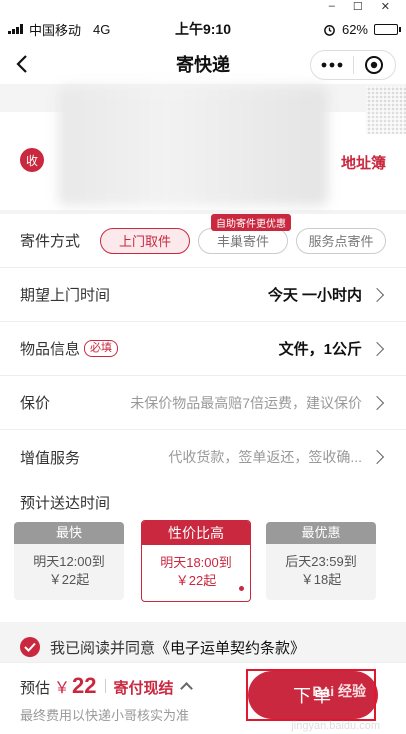 The width and height of the screenshot is (406, 734). I want to click on eta-option-tag: 最快, so click(69, 533).